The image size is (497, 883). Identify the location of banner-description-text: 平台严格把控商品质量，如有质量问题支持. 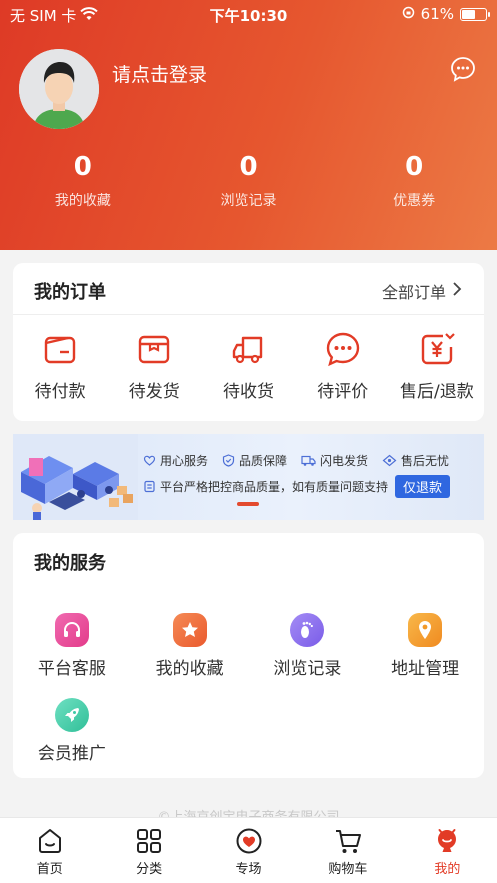
(274, 487).